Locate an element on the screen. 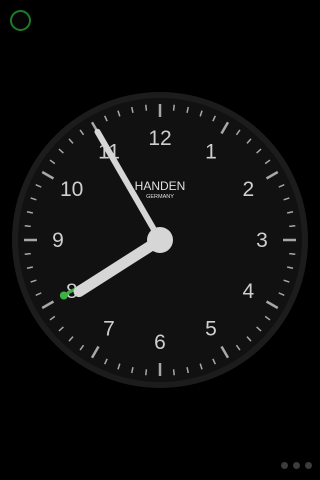 The image size is (320, 480). page-indicator is located at coordinates (296, 465).